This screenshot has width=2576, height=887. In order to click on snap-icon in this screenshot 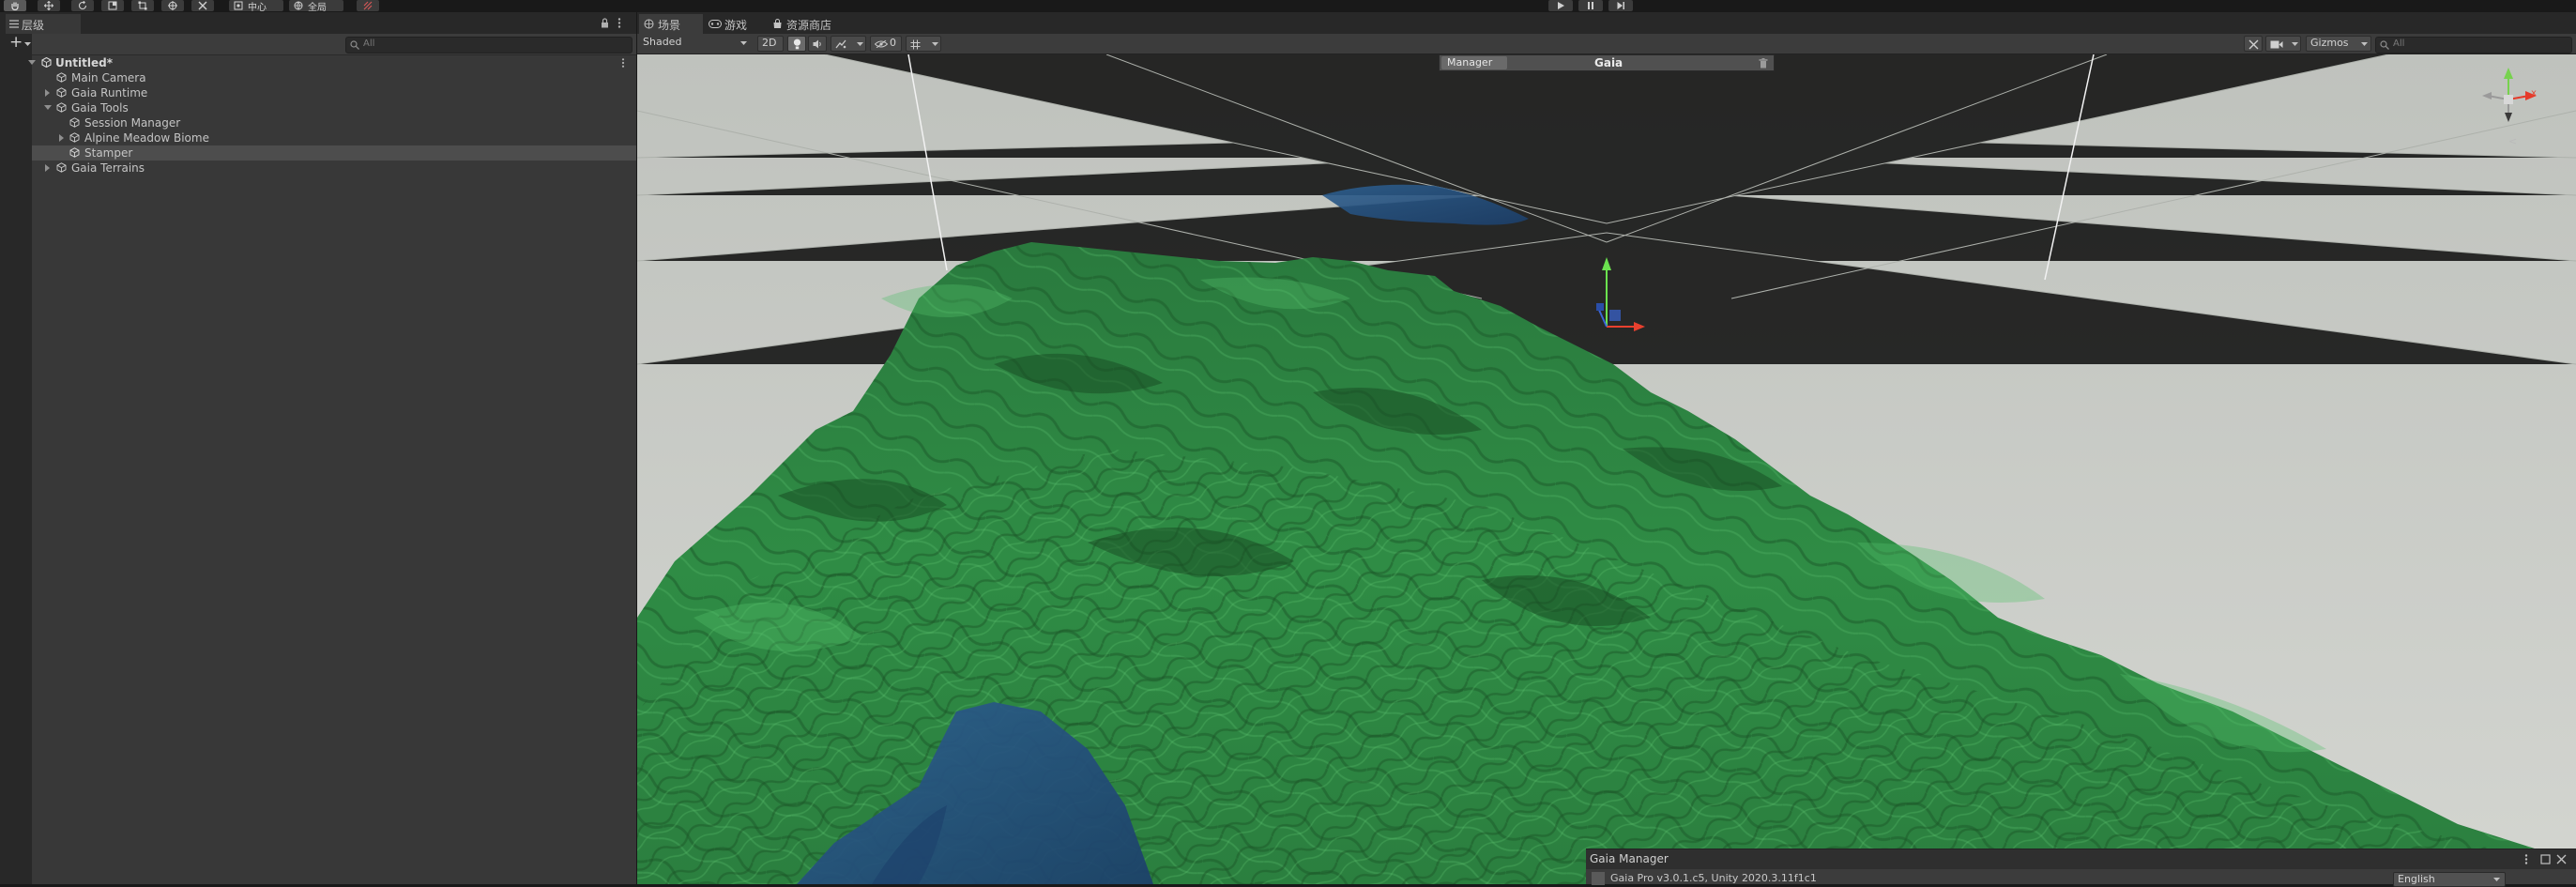, I will do `click(368, 5)`.